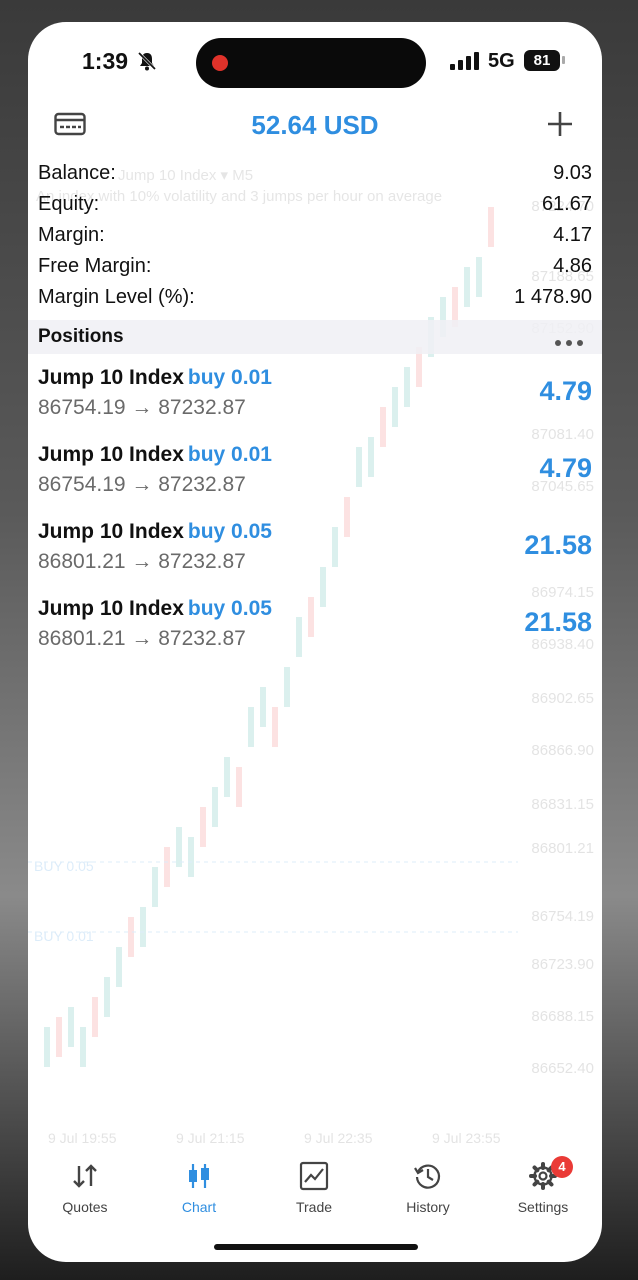 The width and height of the screenshot is (638, 1280). What do you see at coordinates (572, 266) in the screenshot?
I see `account-value: 4.86` at bounding box center [572, 266].